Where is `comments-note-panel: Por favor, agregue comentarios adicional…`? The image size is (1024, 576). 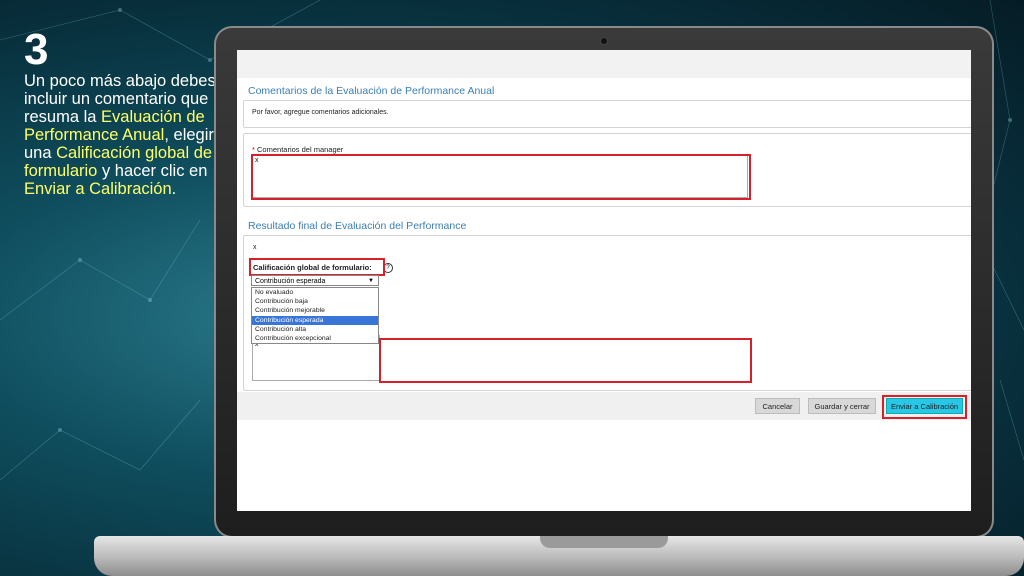
comments-note-panel: Por favor, agregue comentarios adicional… is located at coordinates (607, 114).